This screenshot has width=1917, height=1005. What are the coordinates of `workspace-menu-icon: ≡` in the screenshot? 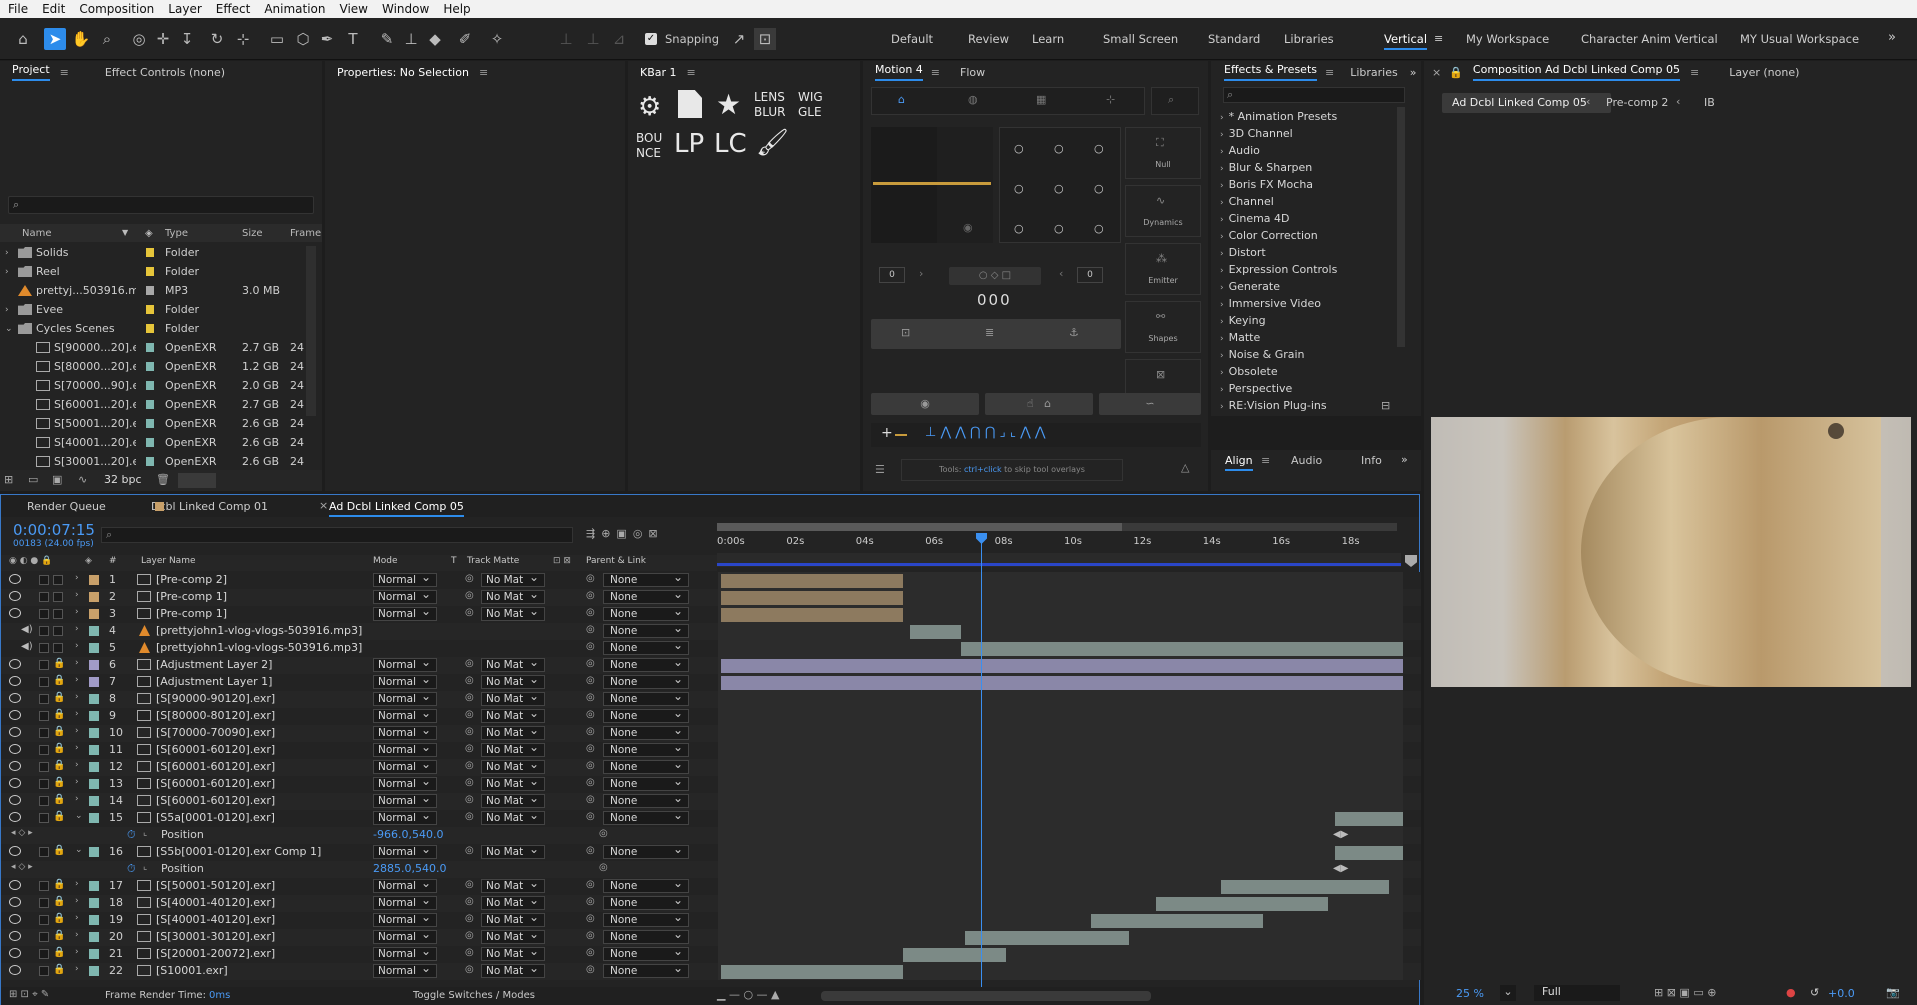 It's located at (1438, 38).